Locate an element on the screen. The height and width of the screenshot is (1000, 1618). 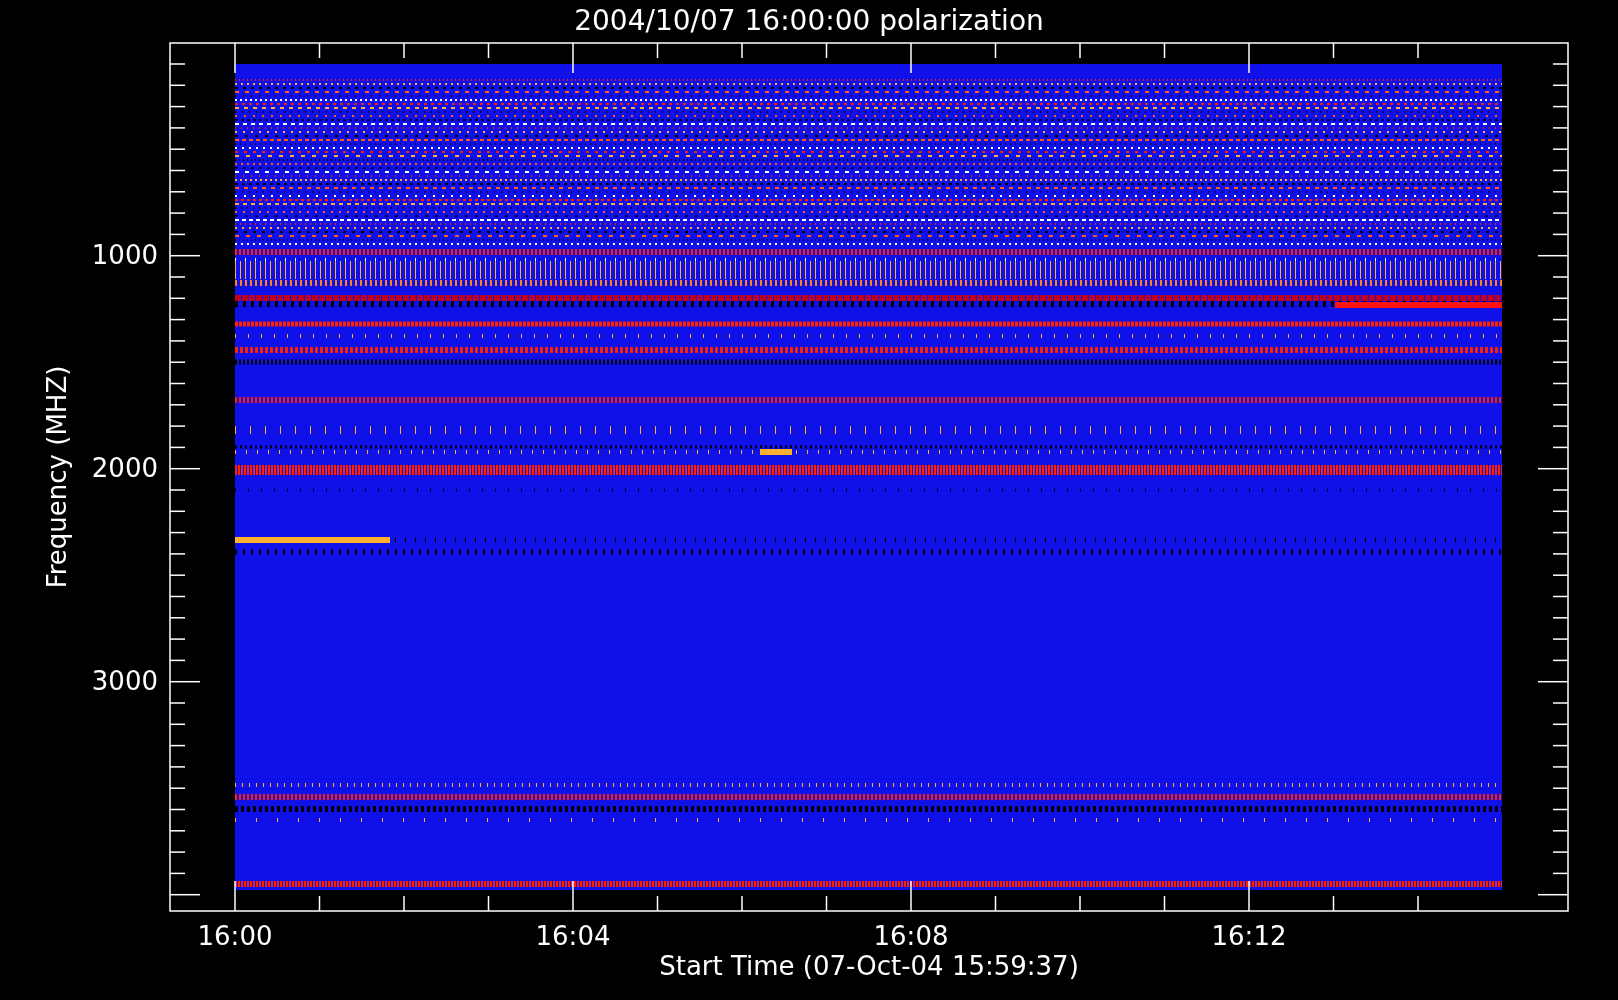
chart-title: 2004/10/07 16:00:00 polarization is located at coordinates (809, 20).